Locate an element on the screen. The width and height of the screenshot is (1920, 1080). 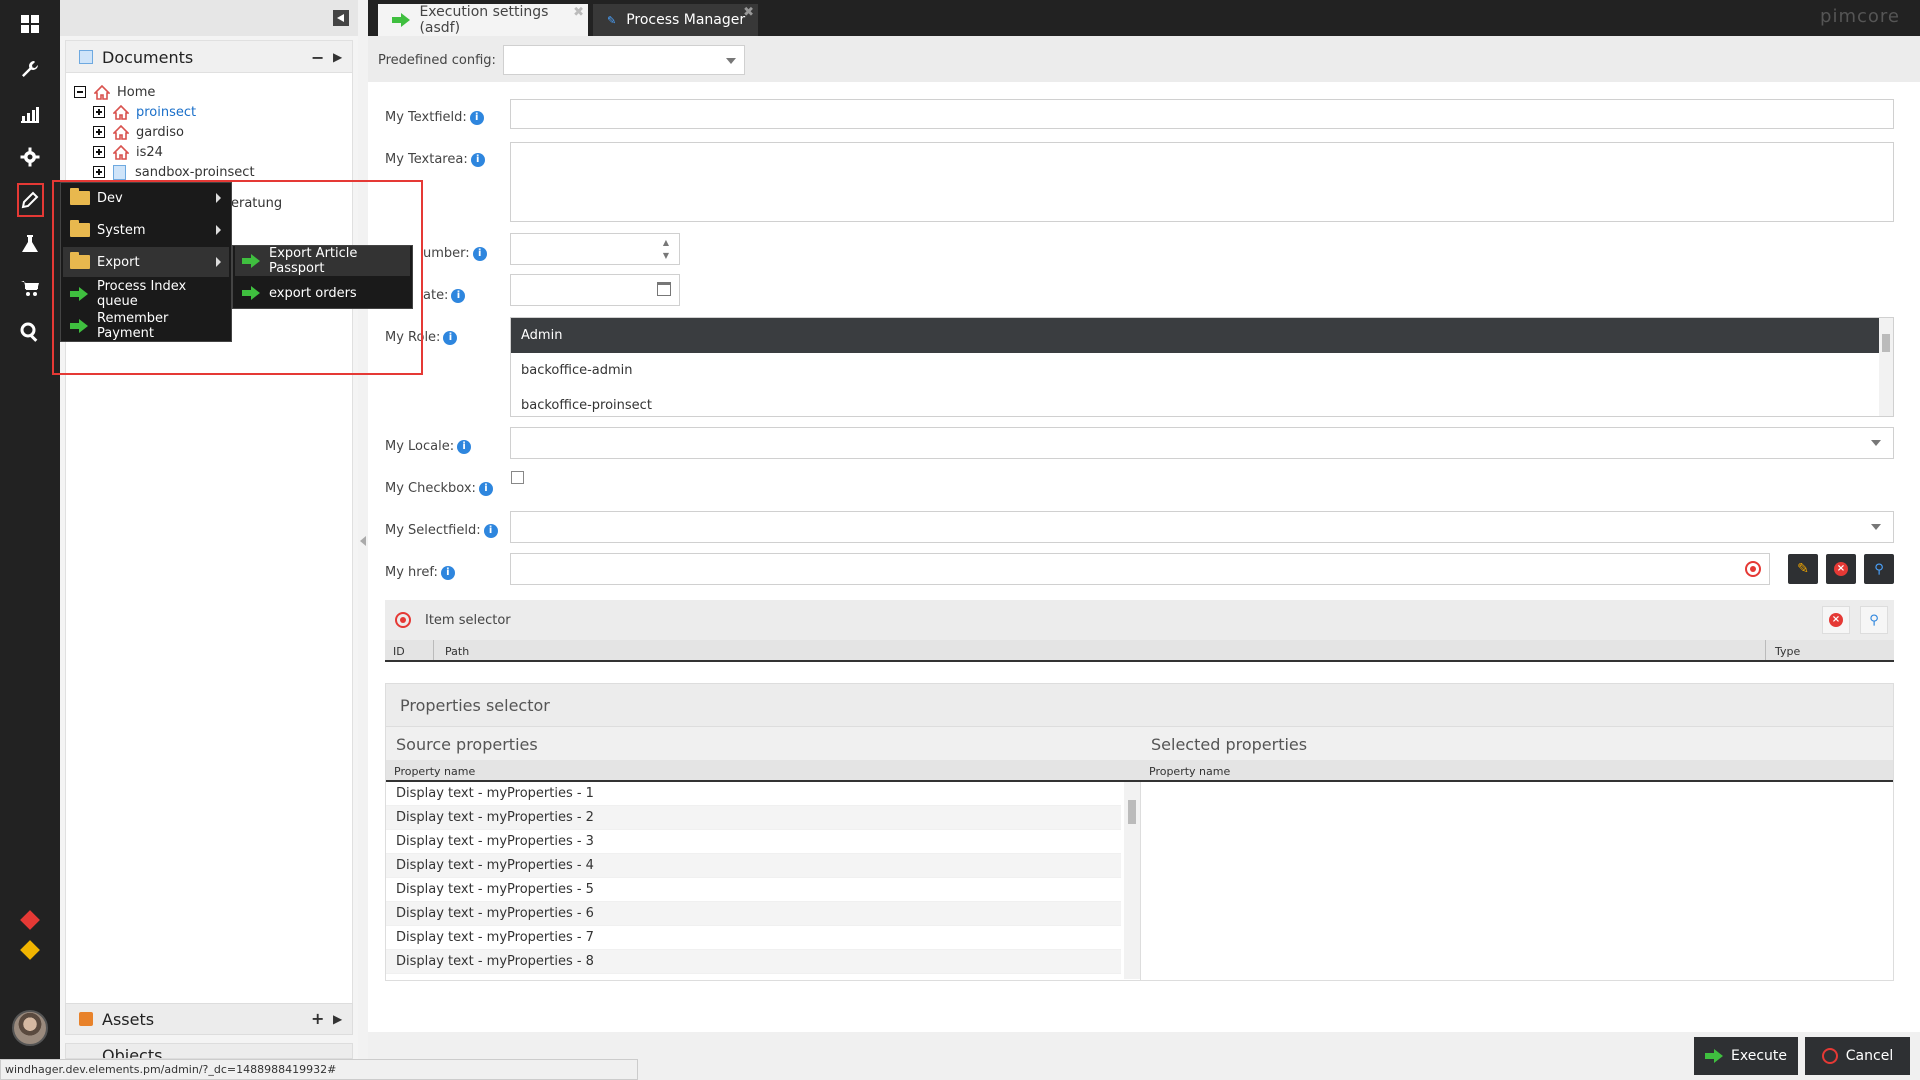
role-option: backoffice-proinsect is located at coordinates (1196, 402).